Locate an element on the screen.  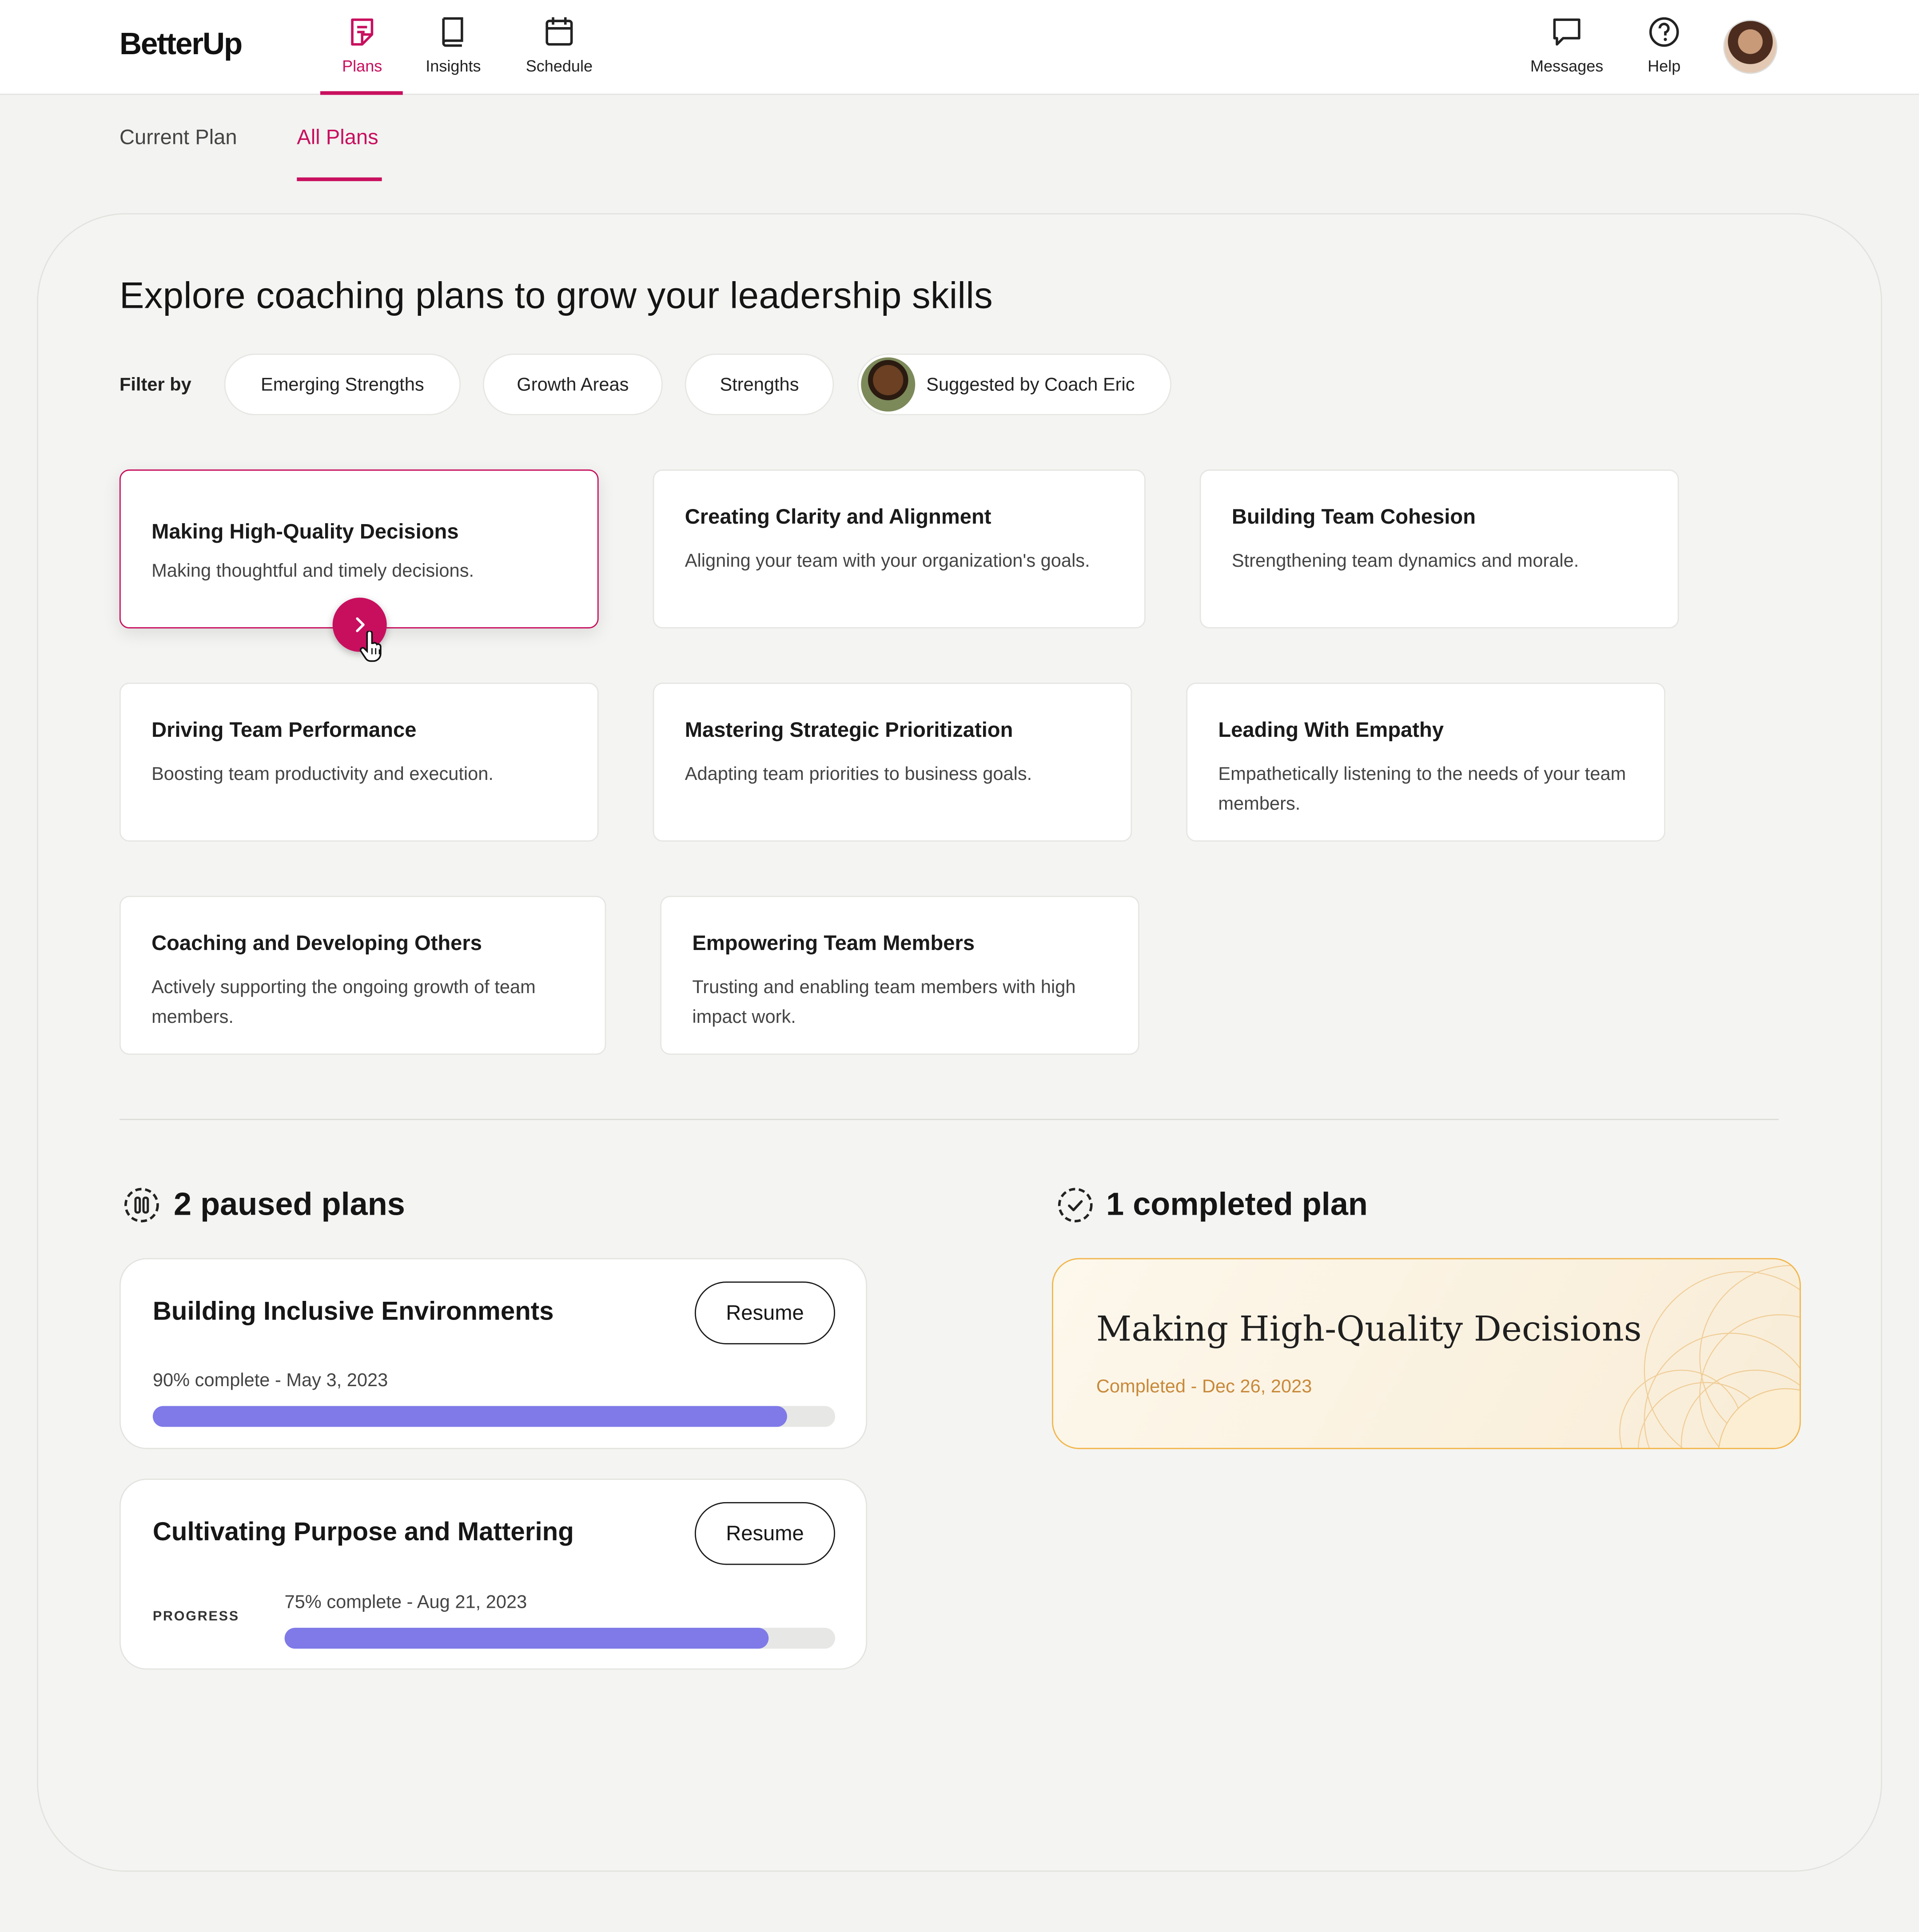
tab-all-plans: All Plans is located at coordinates (337, 138).